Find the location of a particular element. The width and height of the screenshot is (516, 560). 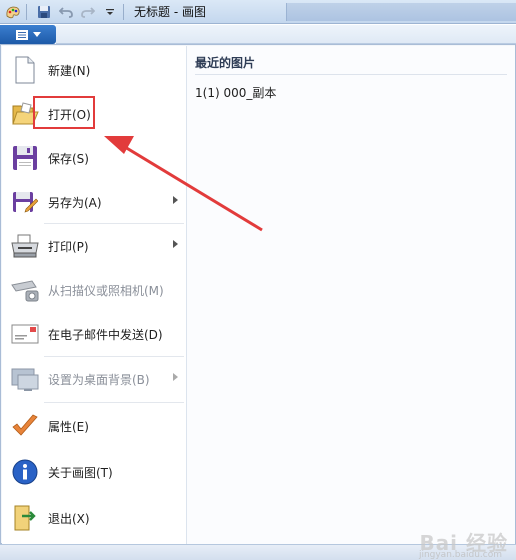

new-document-icon is located at coordinates (25, 70).